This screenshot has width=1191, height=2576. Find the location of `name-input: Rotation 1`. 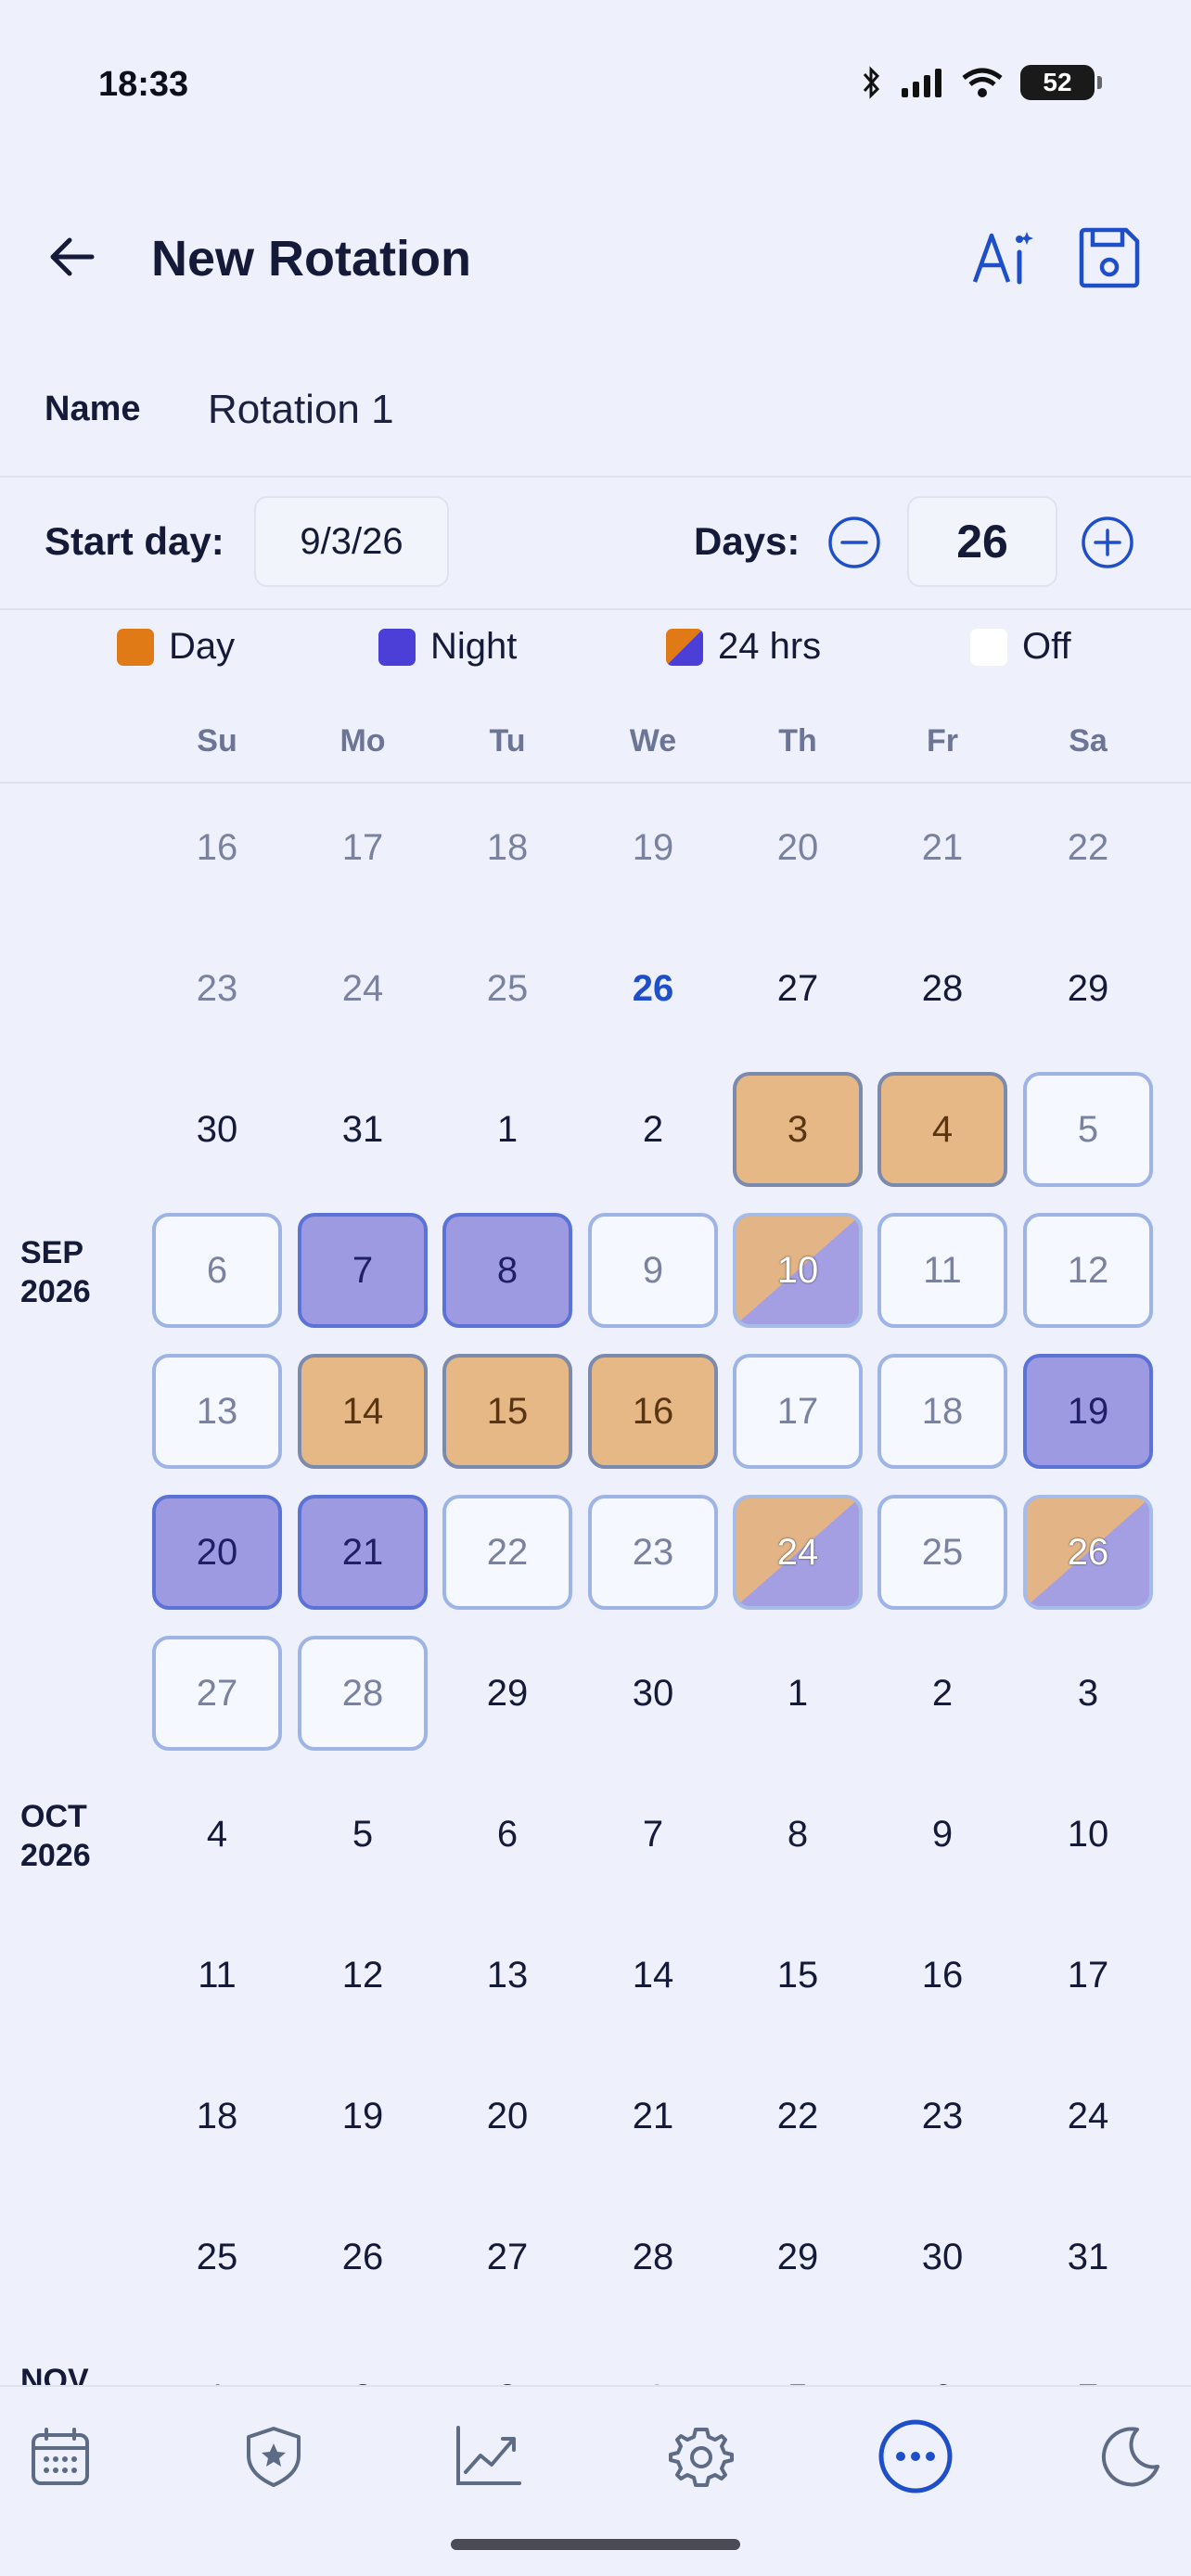

name-input: Rotation 1 is located at coordinates (301, 410).